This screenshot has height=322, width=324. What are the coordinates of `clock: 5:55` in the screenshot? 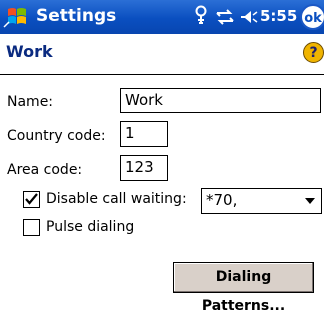 It's located at (278, 16).